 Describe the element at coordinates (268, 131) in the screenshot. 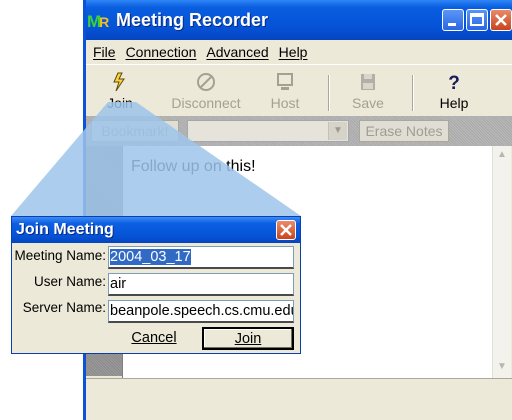

I see `bookmark-combo: ▼` at that location.